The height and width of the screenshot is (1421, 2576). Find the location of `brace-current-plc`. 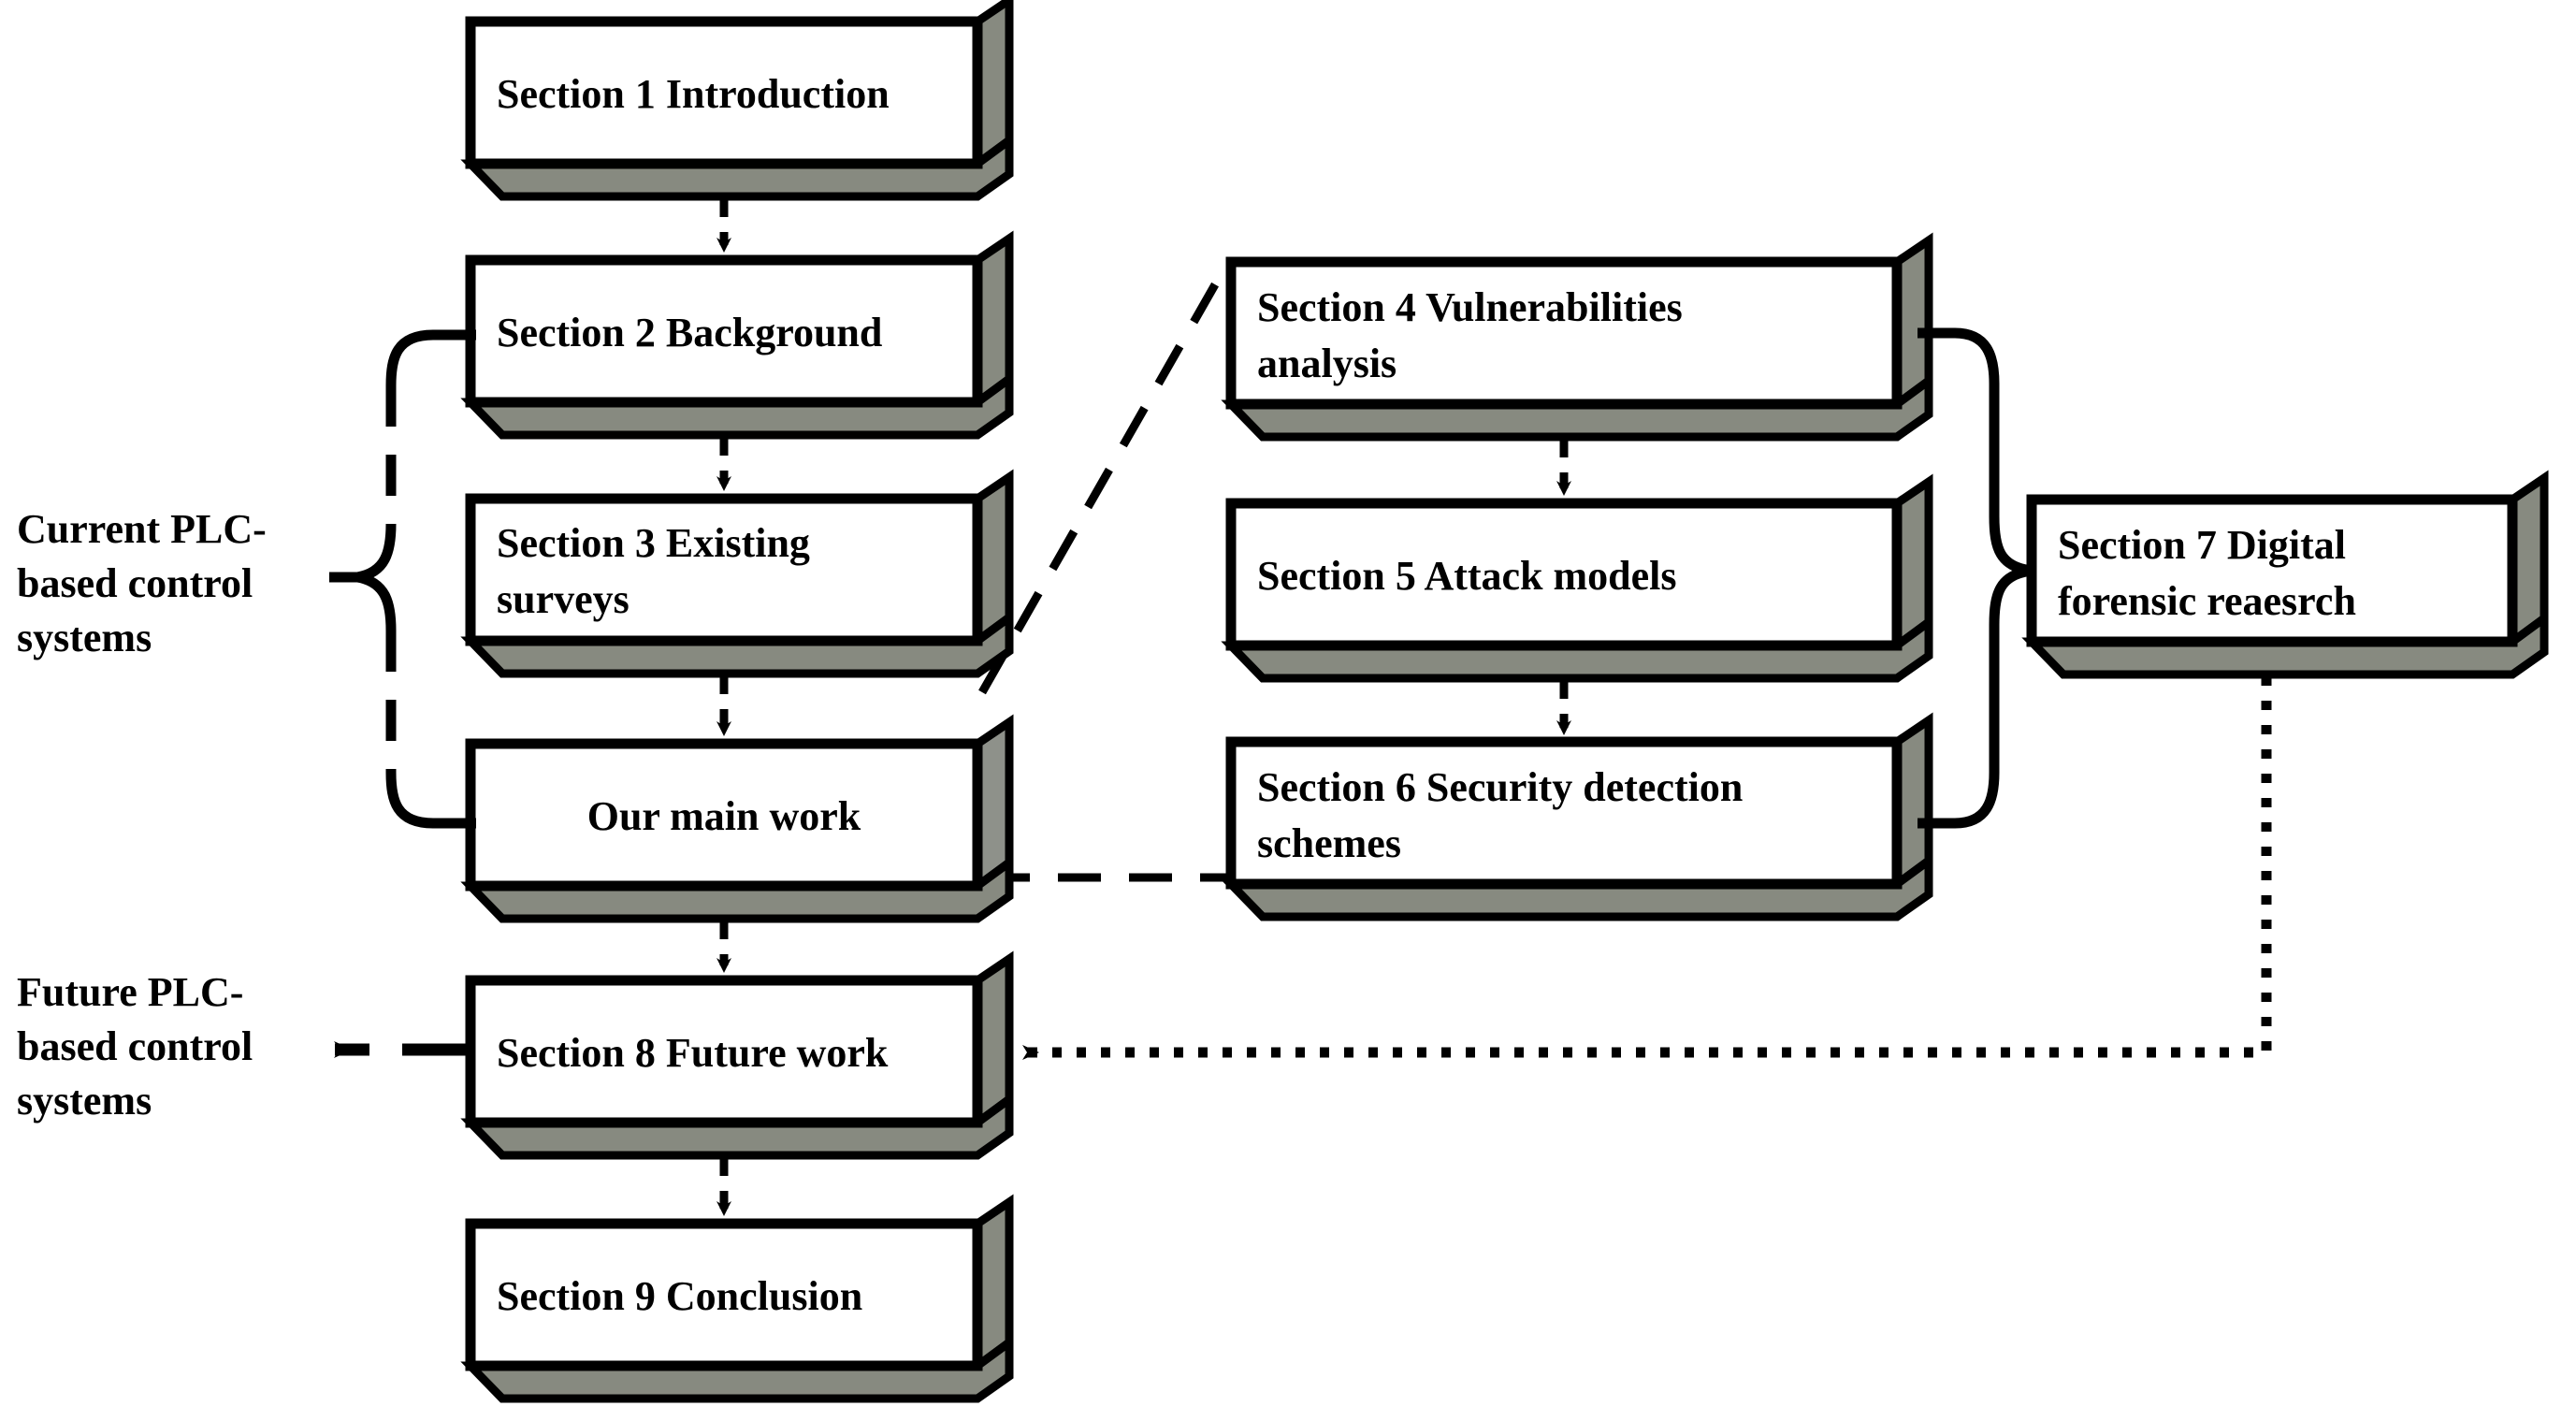

brace-current-plc is located at coordinates (402, 579).